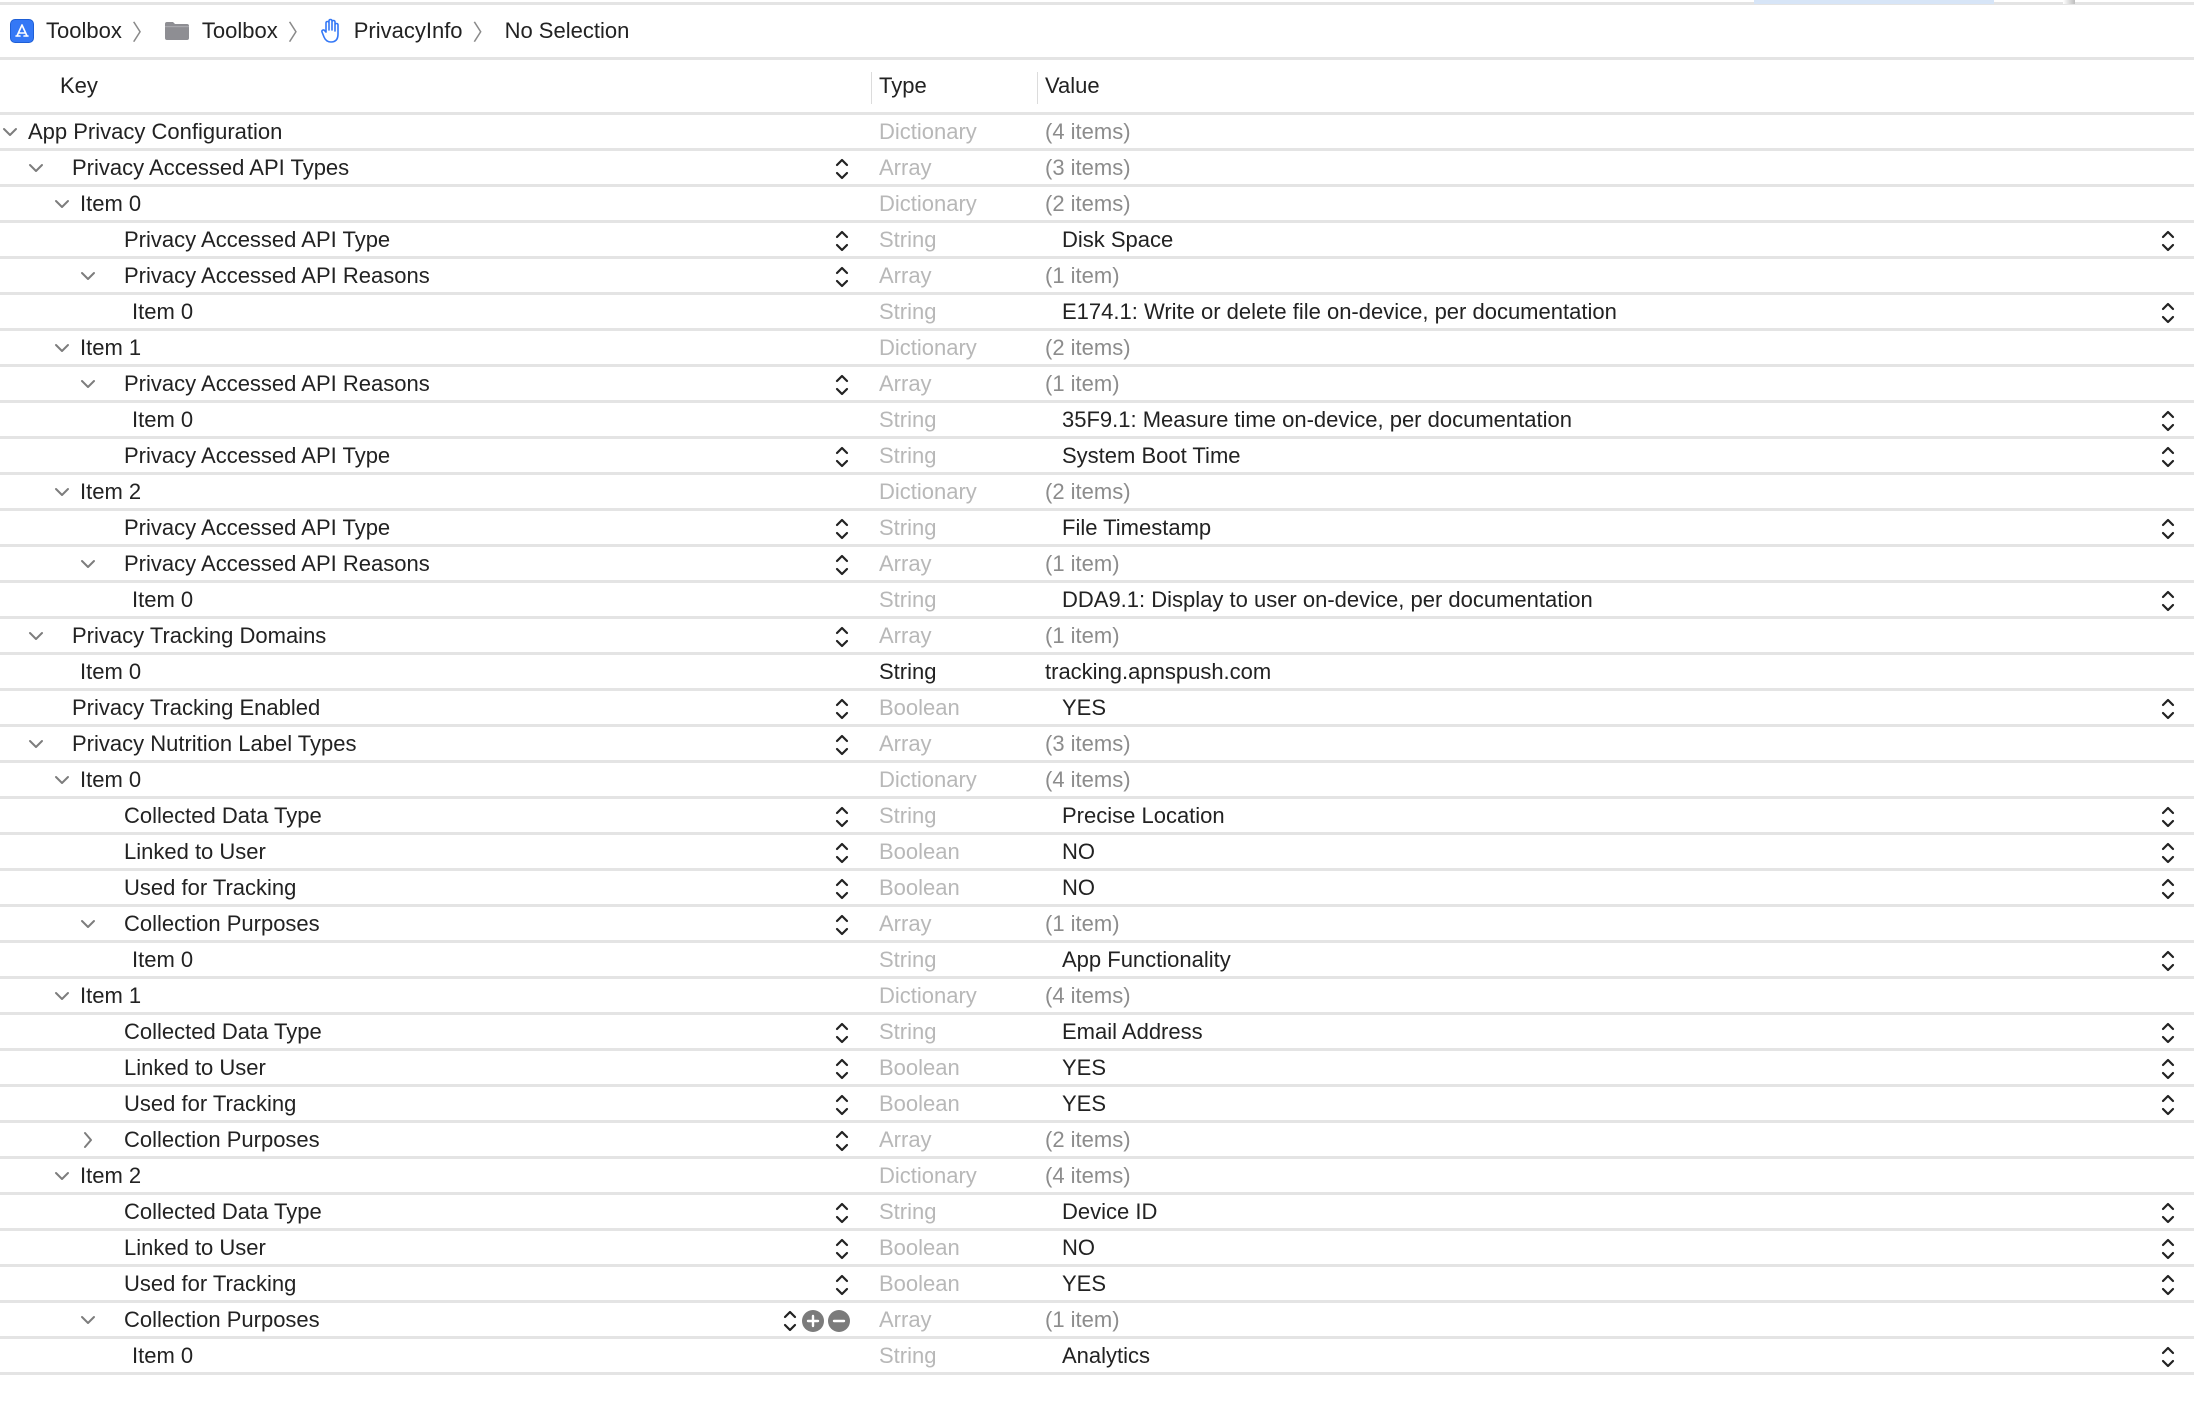 This screenshot has width=2194, height=1418. I want to click on plist-row: Item 0 String tracking.apnspush.com, so click(1097, 673).